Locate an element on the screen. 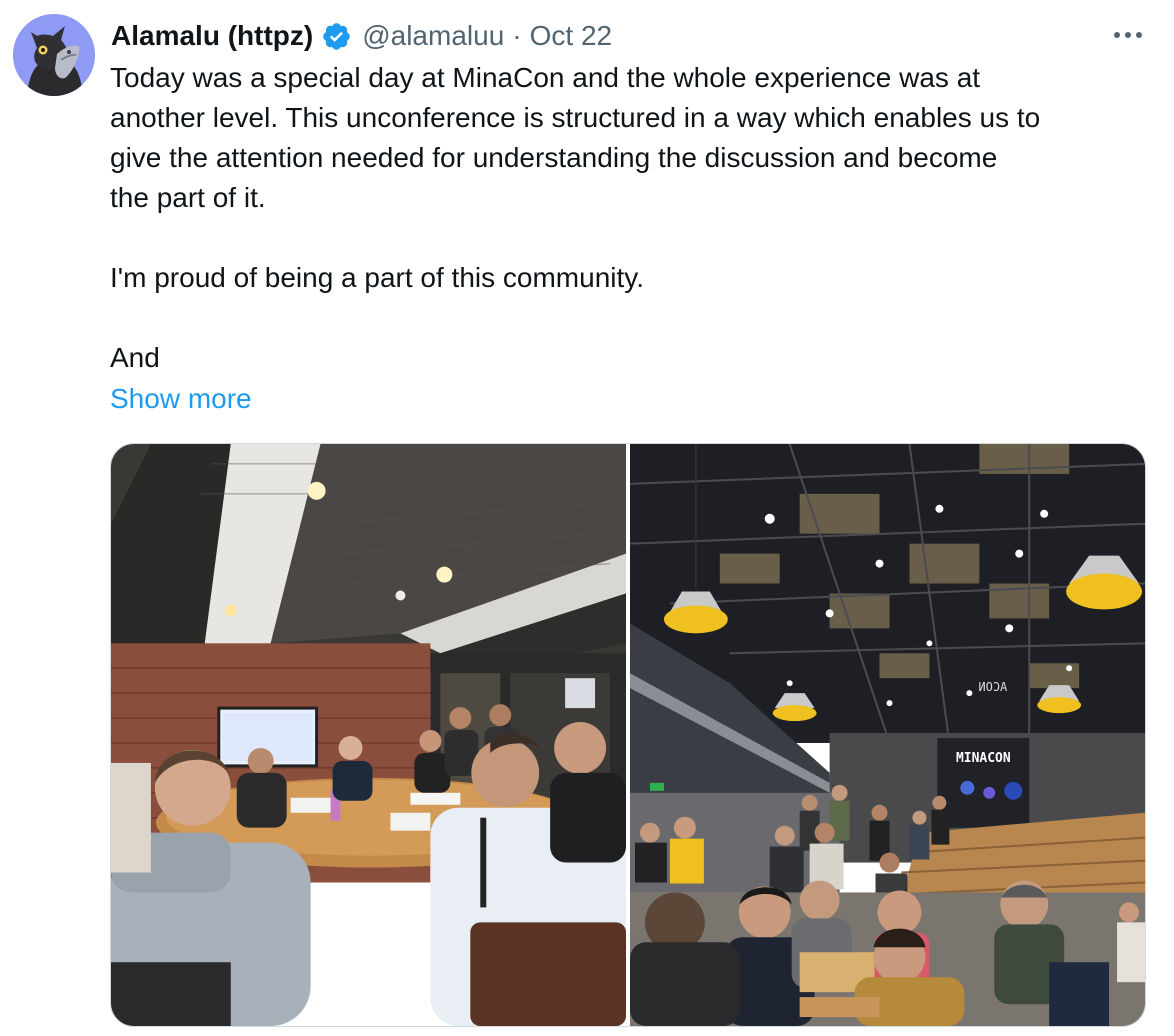 This screenshot has width=1174, height=1036. author-avatar is located at coordinates (54, 55).